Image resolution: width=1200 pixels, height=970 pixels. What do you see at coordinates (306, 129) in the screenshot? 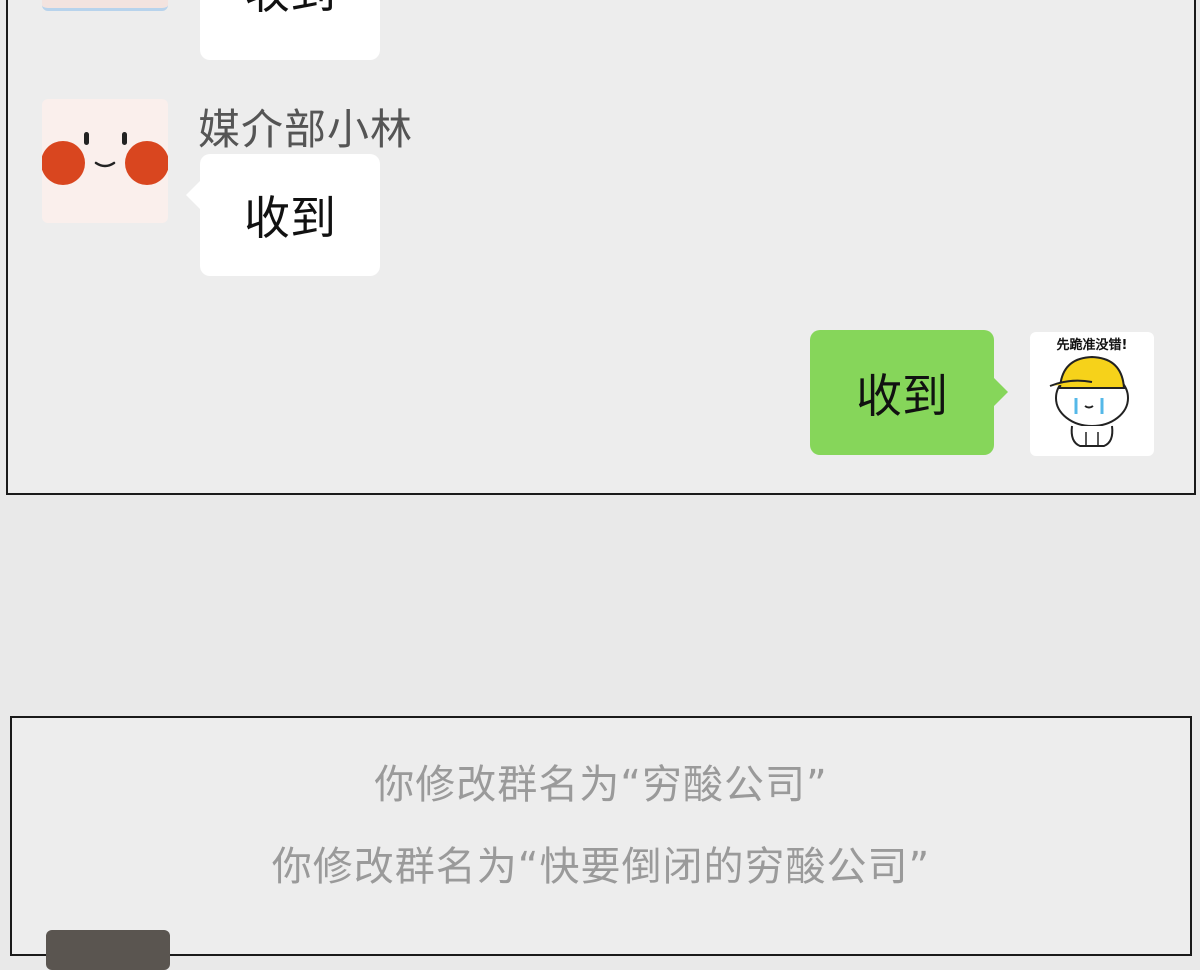
I see `sender-name: 媒介部小林` at bounding box center [306, 129].